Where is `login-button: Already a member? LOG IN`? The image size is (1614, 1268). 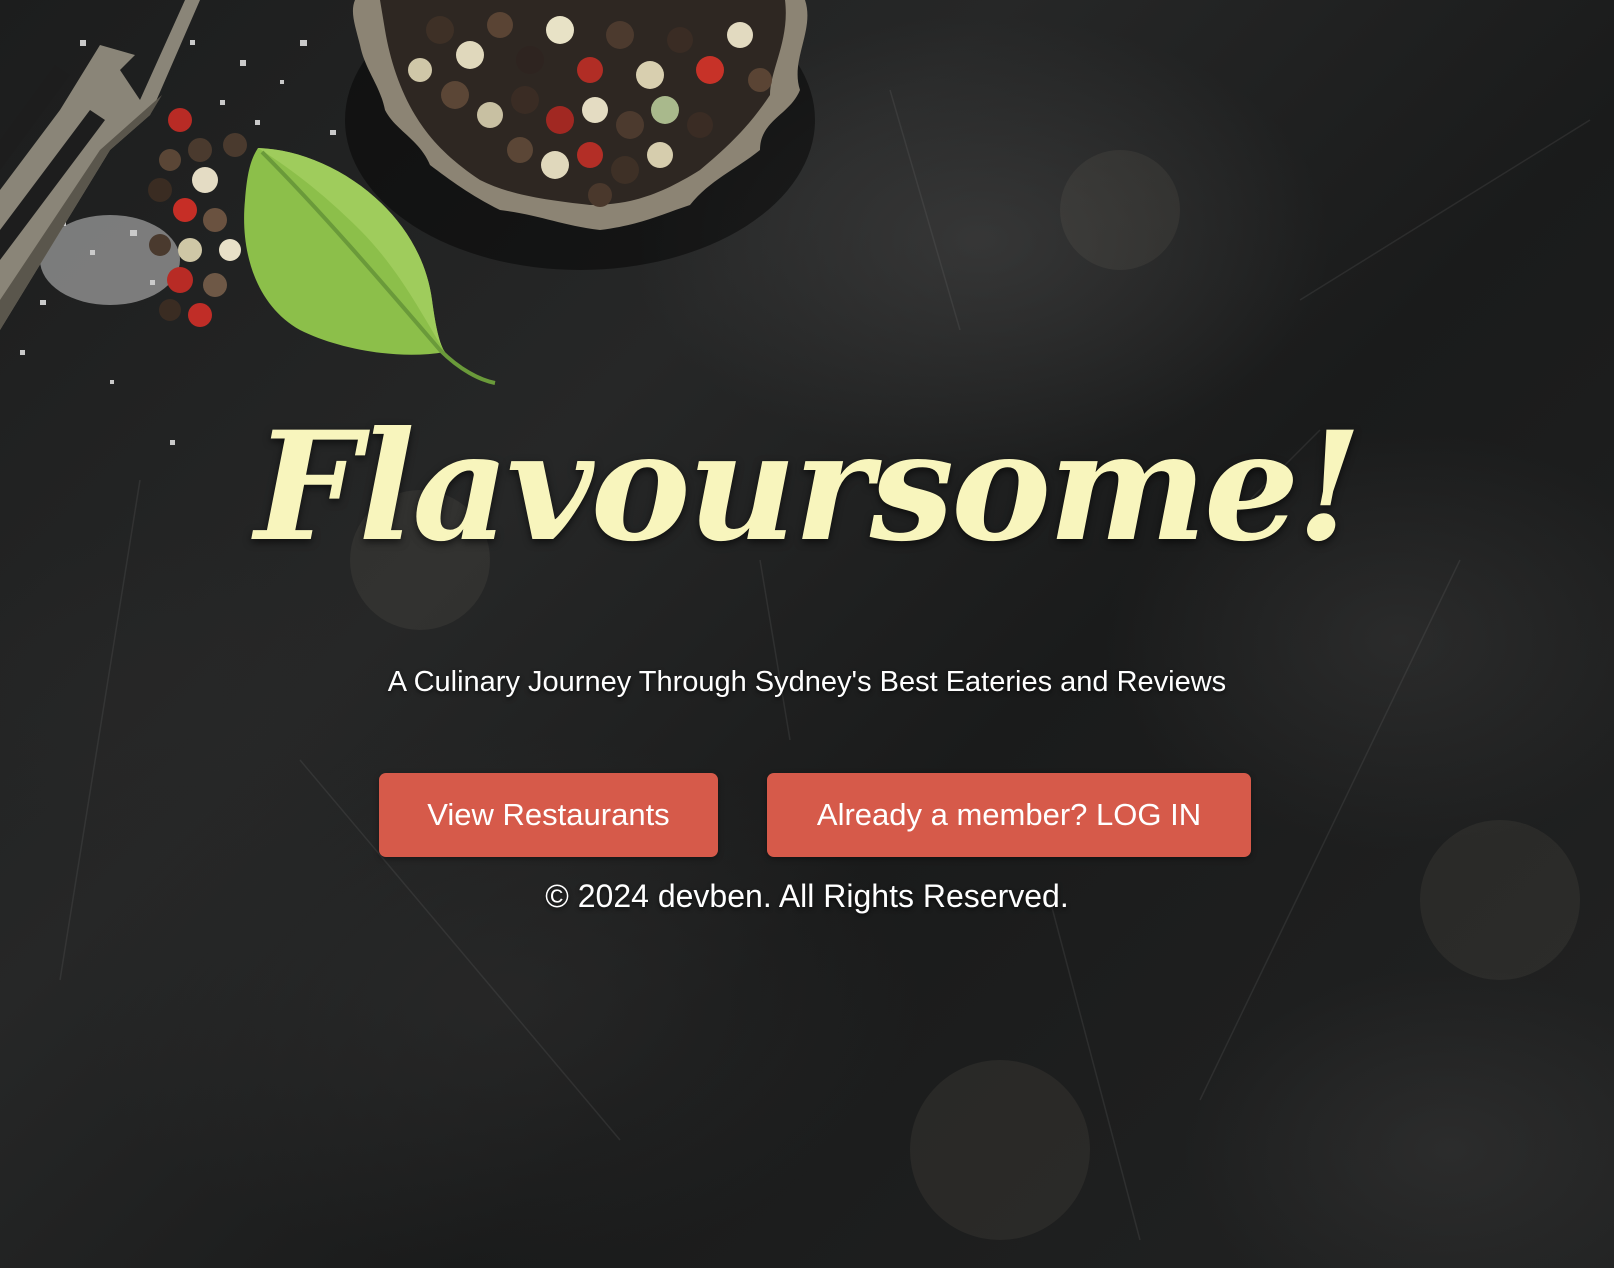 login-button: Already a member? LOG IN is located at coordinates (1009, 815).